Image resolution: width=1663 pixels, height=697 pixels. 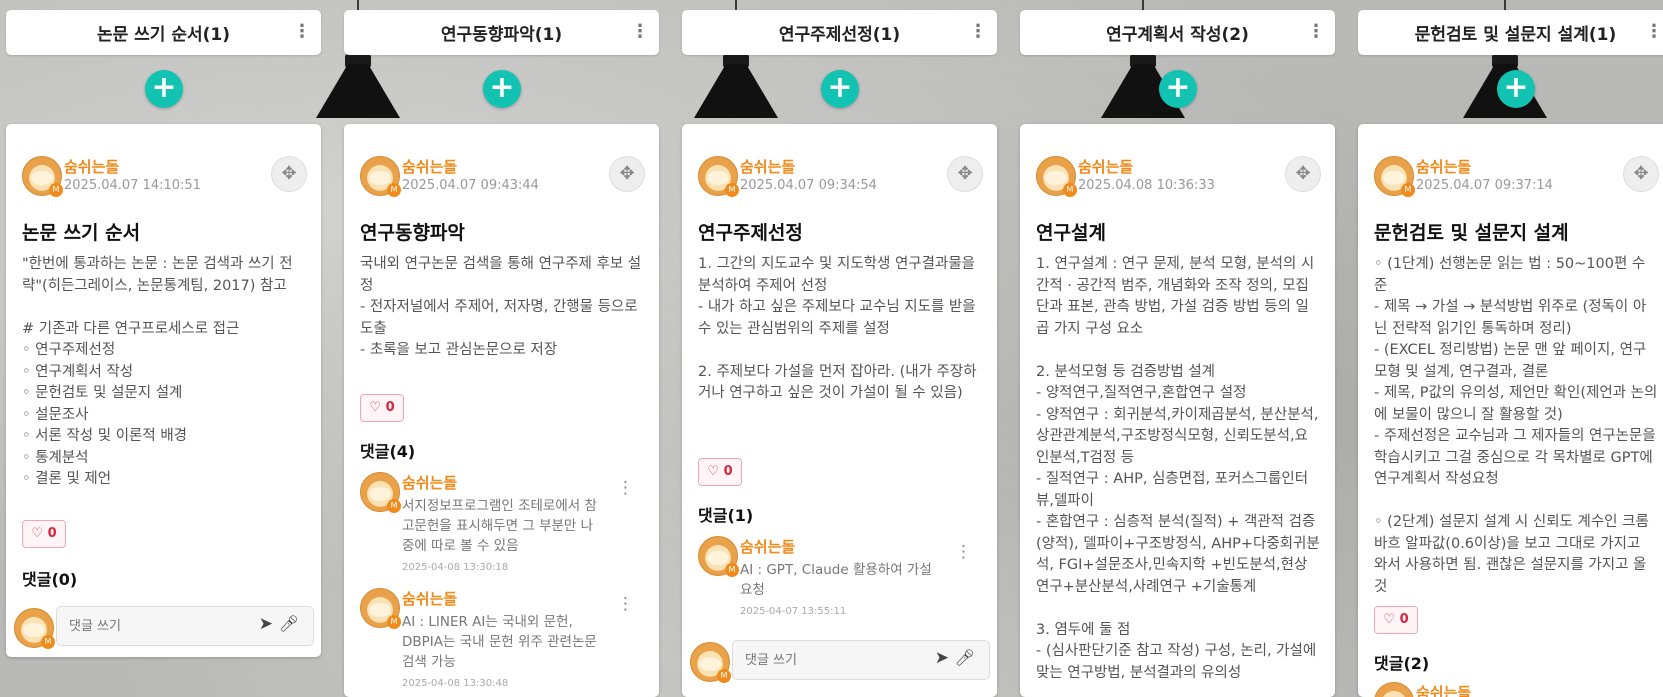 I want to click on comment-date: 2025-04-08 13:30:48, so click(x=455, y=683).